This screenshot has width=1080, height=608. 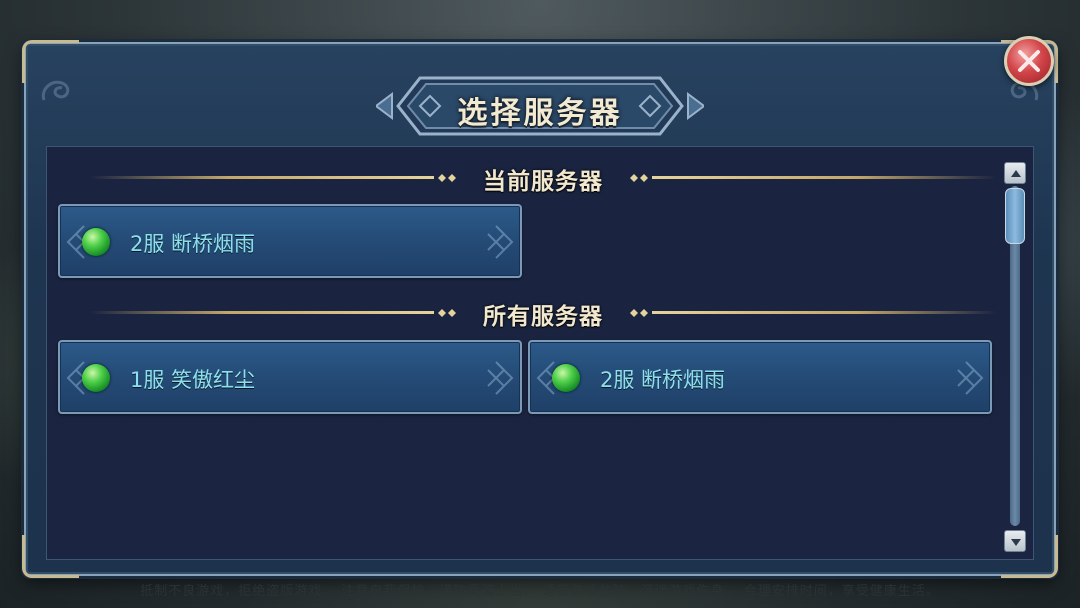 I want to click on current-server-card: 2服 断桥烟雨, so click(x=290, y=241).